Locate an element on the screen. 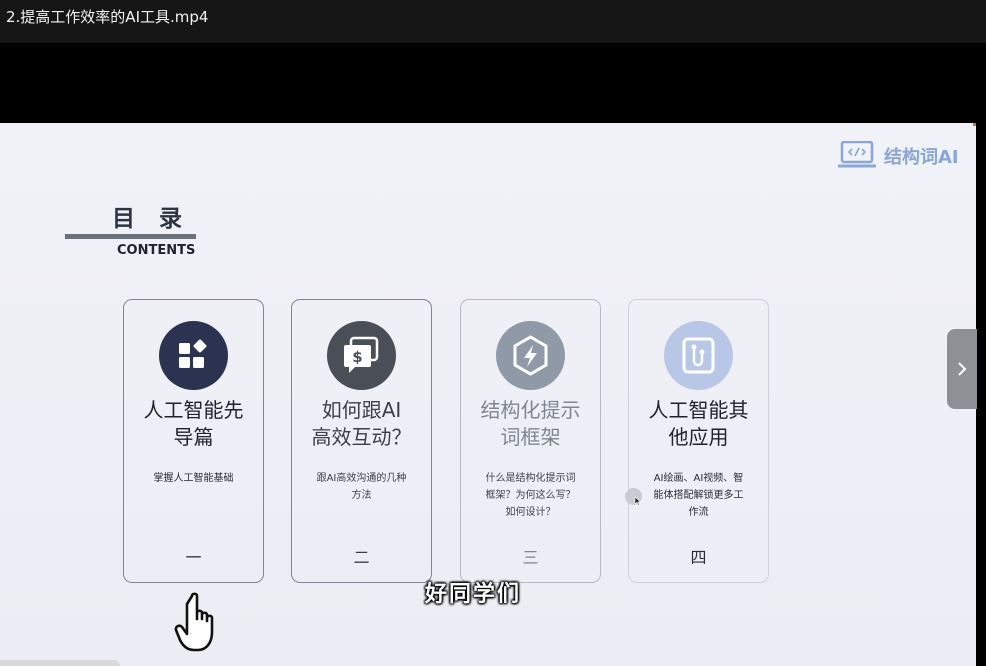 This screenshot has width=986, height=666. hexagon-bolt-icon is located at coordinates (530, 355).